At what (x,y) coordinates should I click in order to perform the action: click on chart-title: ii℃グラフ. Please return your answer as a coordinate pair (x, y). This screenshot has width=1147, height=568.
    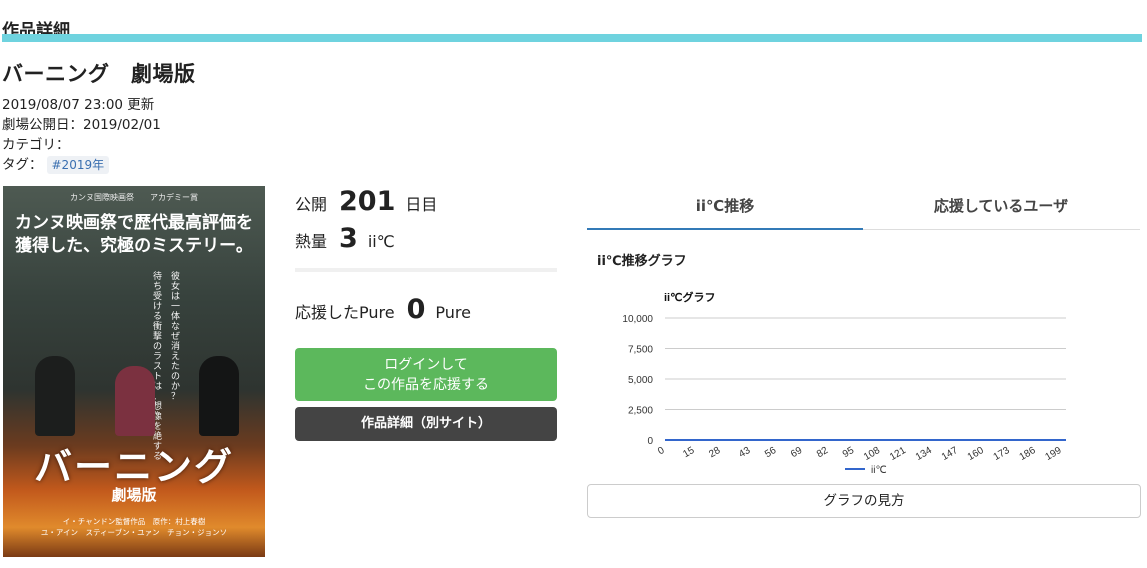
    Looking at the image, I should click on (689, 297).